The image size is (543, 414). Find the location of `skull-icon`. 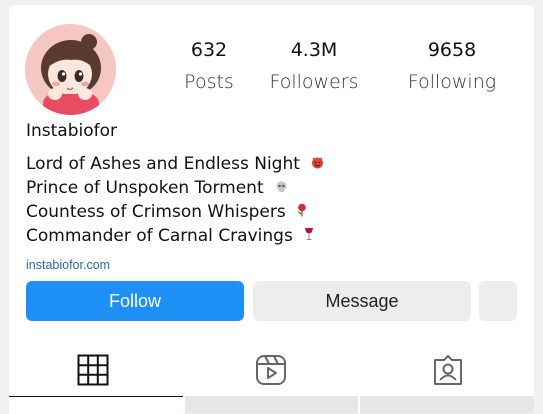

skull-icon is located at coordinates (281, 188).